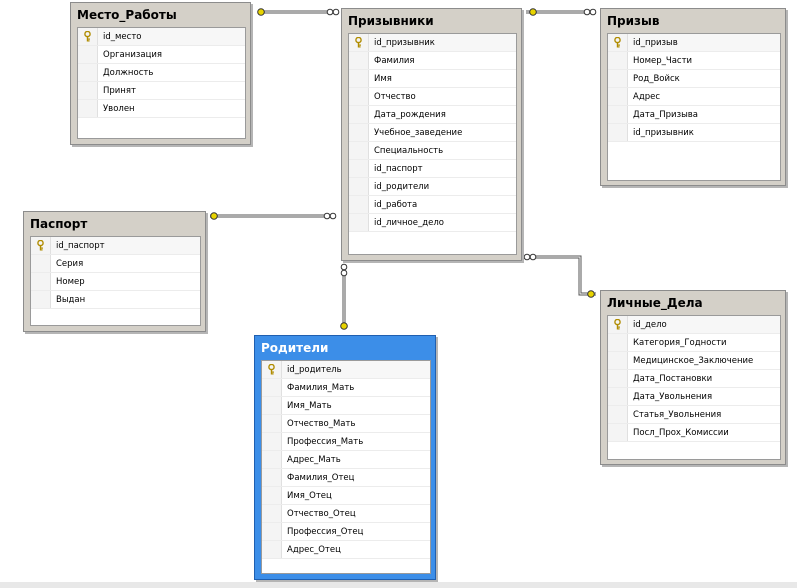 The image size is (797, 588). I want to click on column-row: Профессия_Отец, so click(346, 532).